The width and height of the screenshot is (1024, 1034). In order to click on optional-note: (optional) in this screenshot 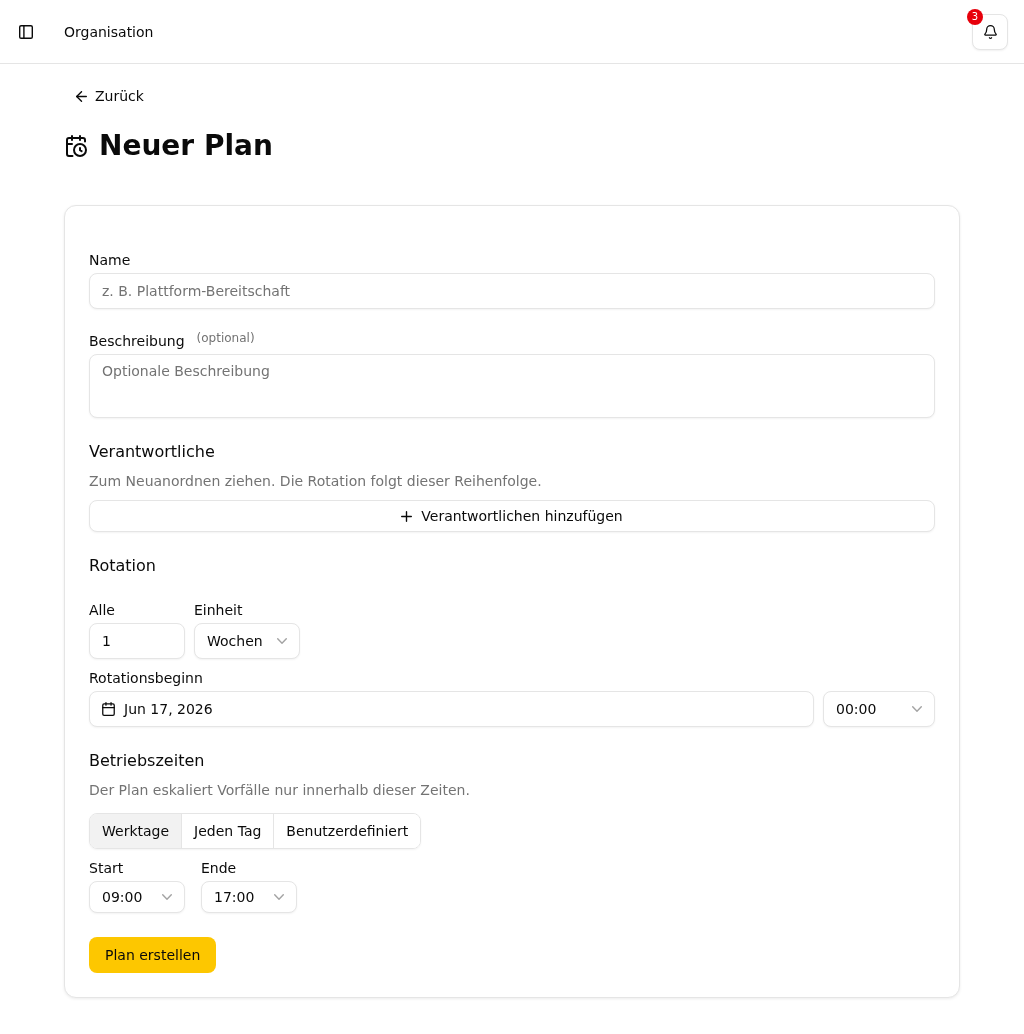, I will do `click(225, 338)`.